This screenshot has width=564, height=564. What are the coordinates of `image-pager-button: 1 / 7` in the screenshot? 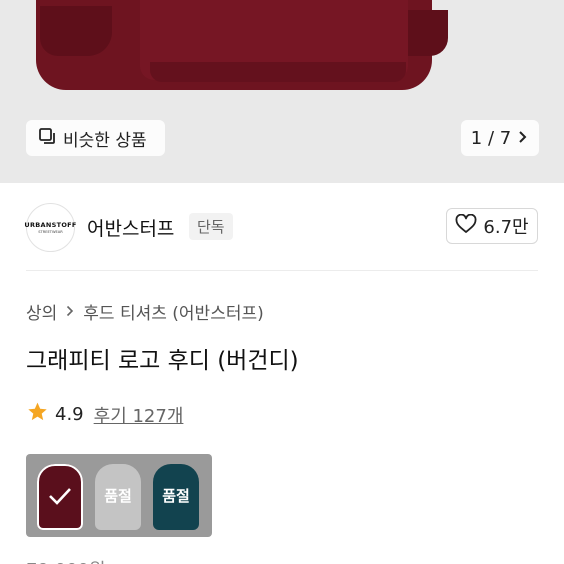 It's located at (500, 138).